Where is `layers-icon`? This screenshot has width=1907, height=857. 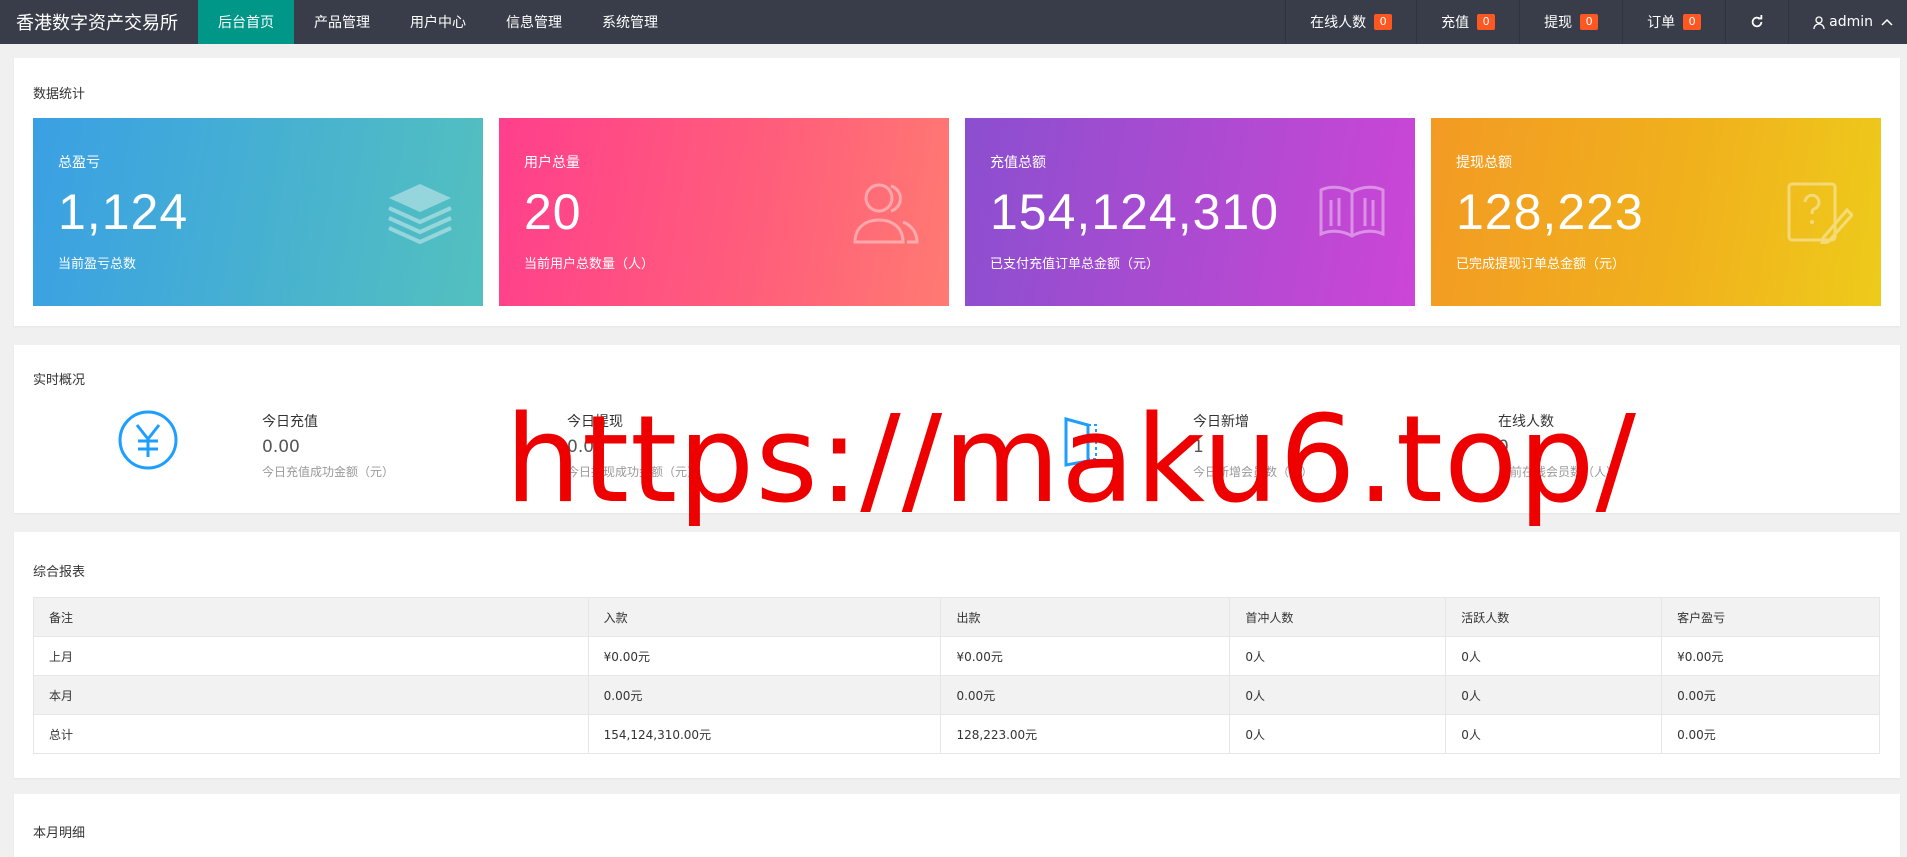
layers-icon is located at coordinates (420, 214).